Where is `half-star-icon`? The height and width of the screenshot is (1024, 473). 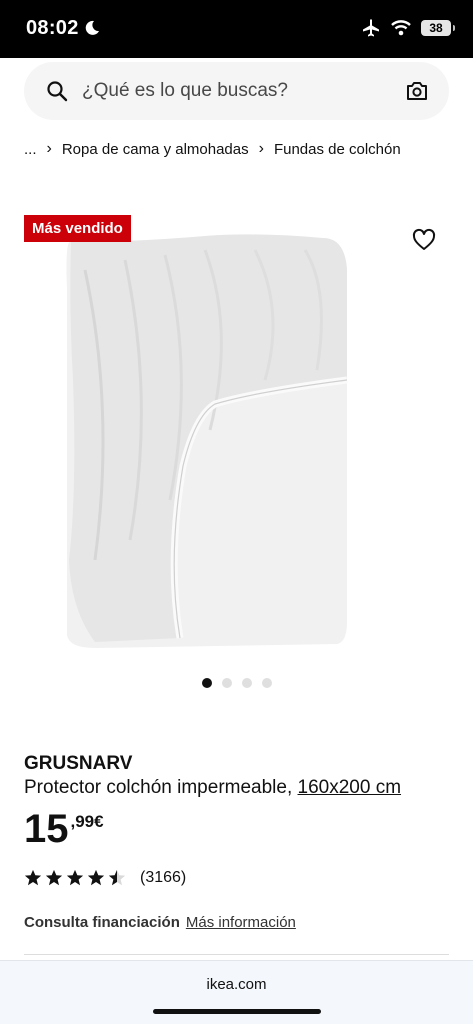 half-star-icon is located at coordinates (117, 877).